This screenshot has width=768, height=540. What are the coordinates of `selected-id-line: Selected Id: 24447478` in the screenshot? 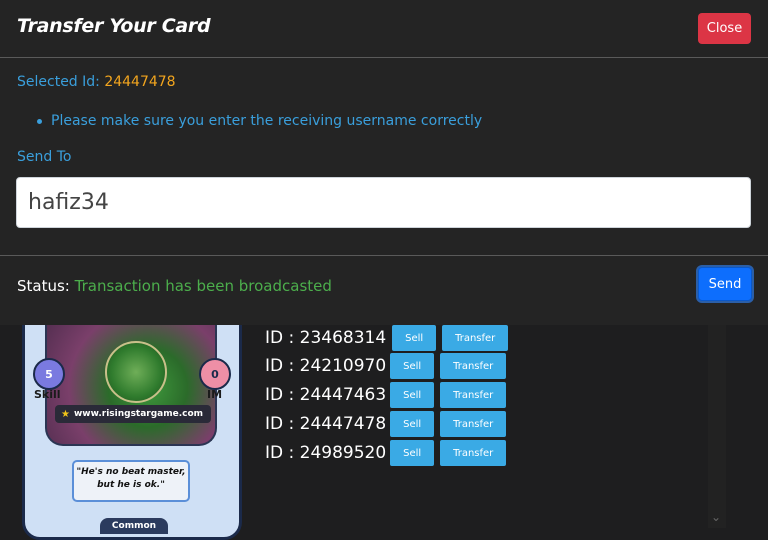 It's located at (96, 82).